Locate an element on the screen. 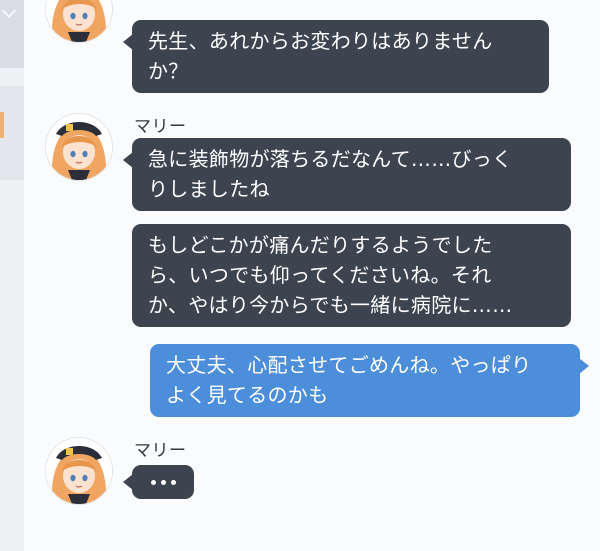 The image size is (600, 551). message-bubble: 先生、あれからお変わりはありません か？ is located at coordinates (336, 56).